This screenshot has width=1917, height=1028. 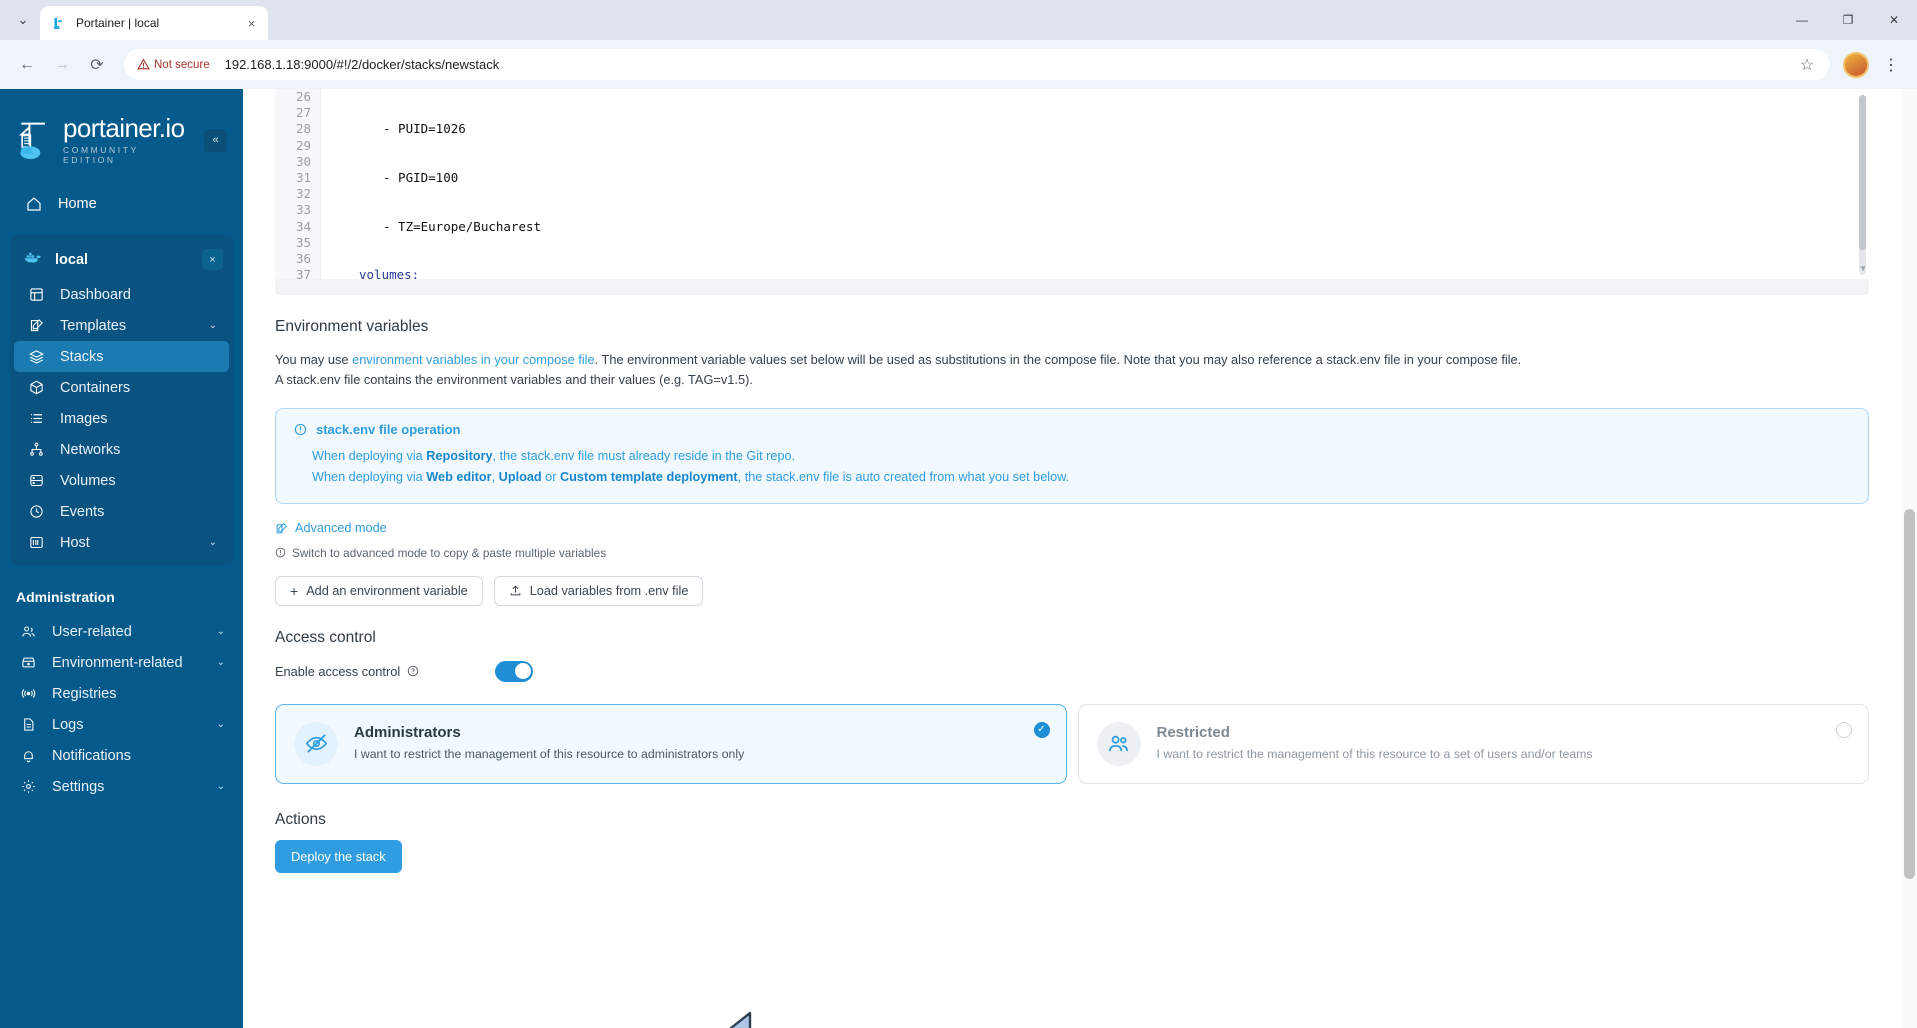 I want to click on sidebar-item-events: Events, so click(x=121, y=511).